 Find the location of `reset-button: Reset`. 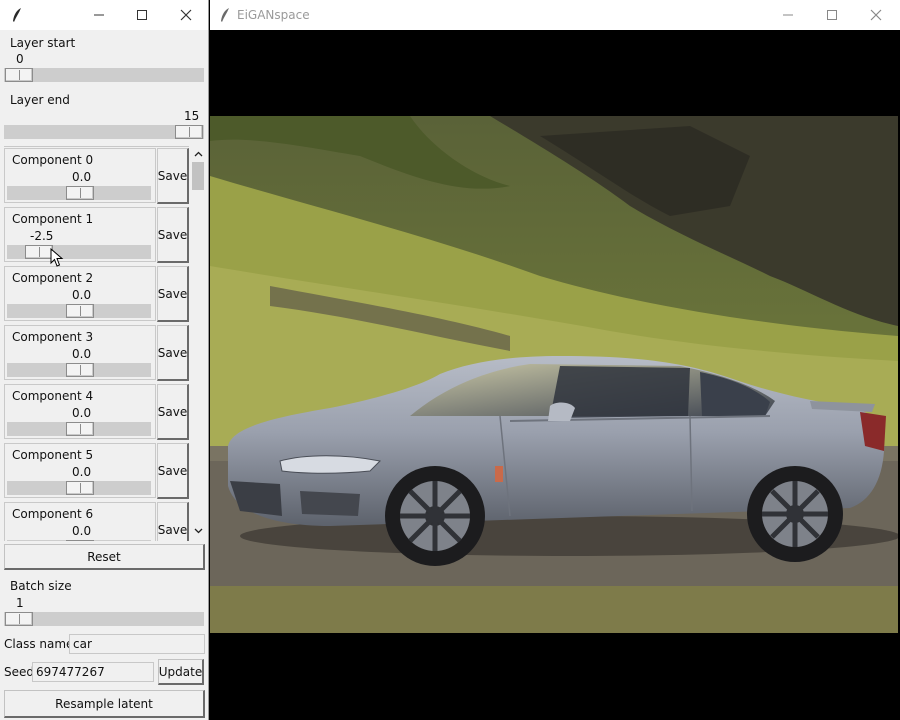

reset-button: Reset is located at coordinates (104, 557).